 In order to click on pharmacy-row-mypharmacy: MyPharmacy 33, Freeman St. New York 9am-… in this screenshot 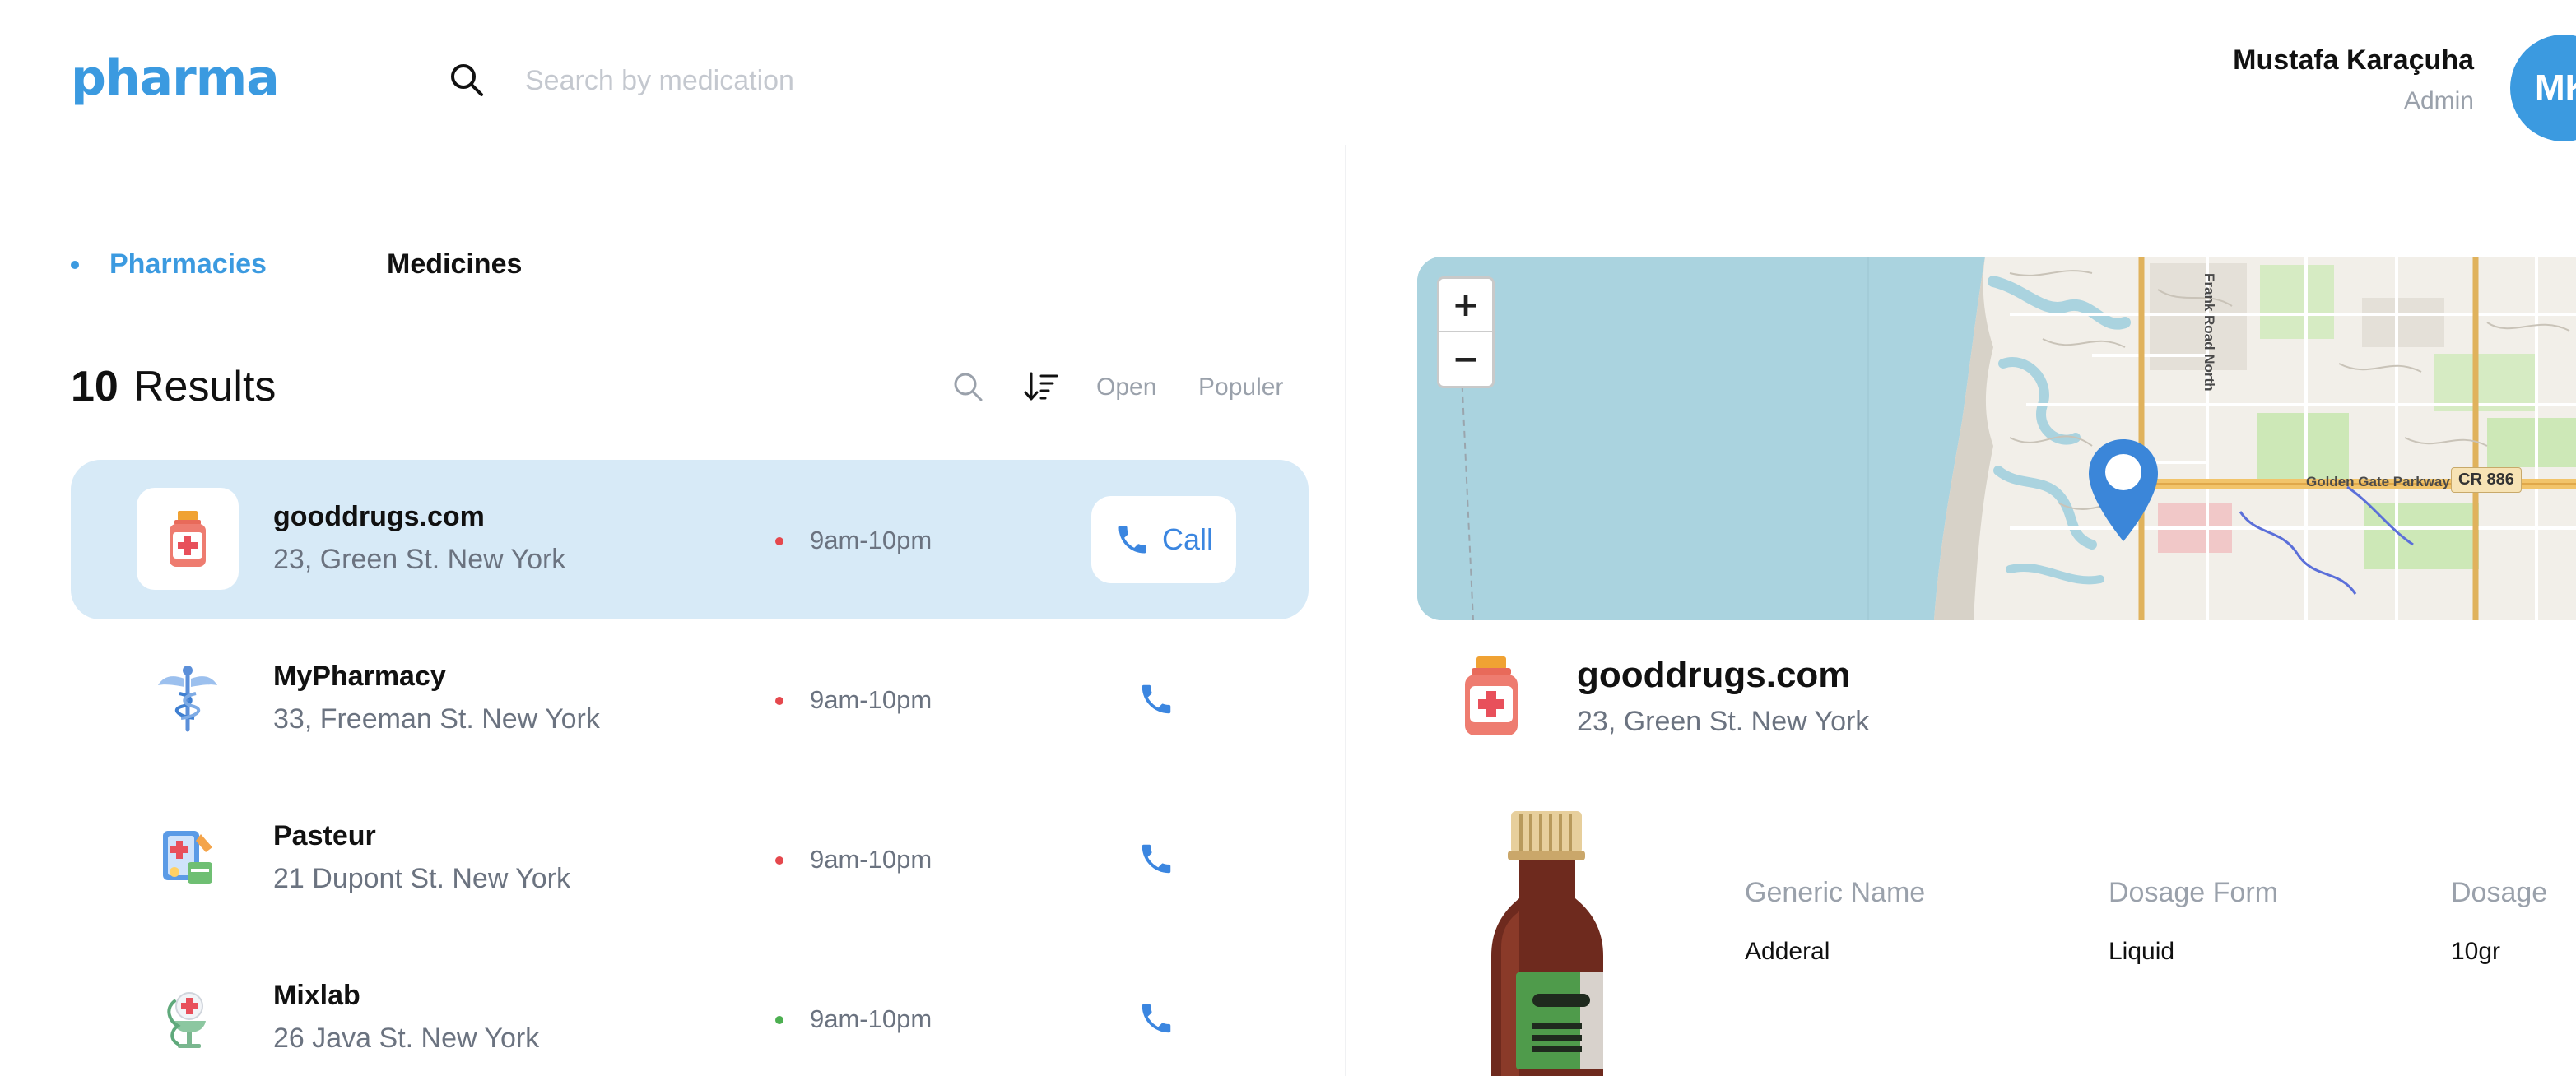, I will do `click(690, 699)`.